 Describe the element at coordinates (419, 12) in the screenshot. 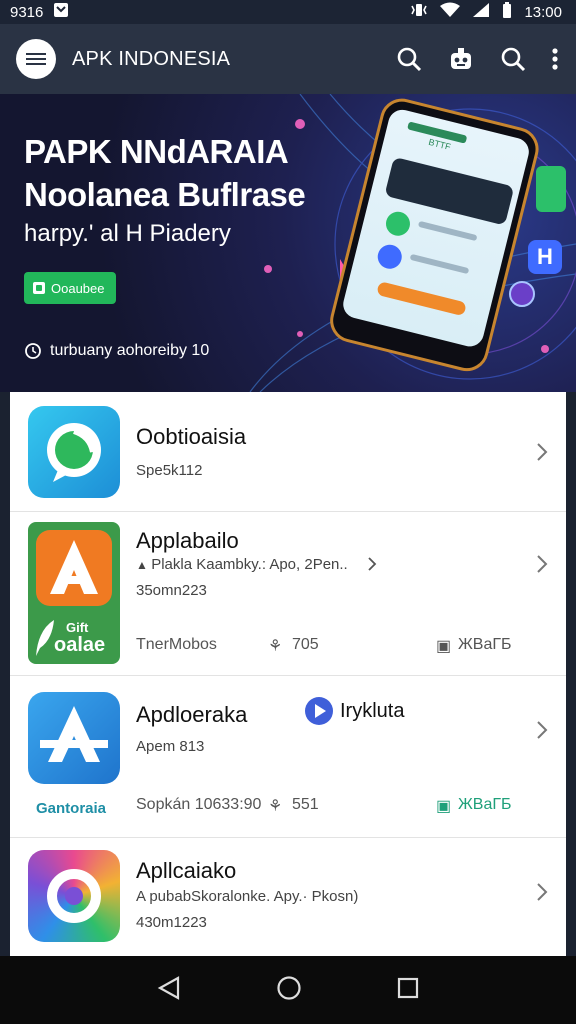

I see `vibrate-icon` at that location.